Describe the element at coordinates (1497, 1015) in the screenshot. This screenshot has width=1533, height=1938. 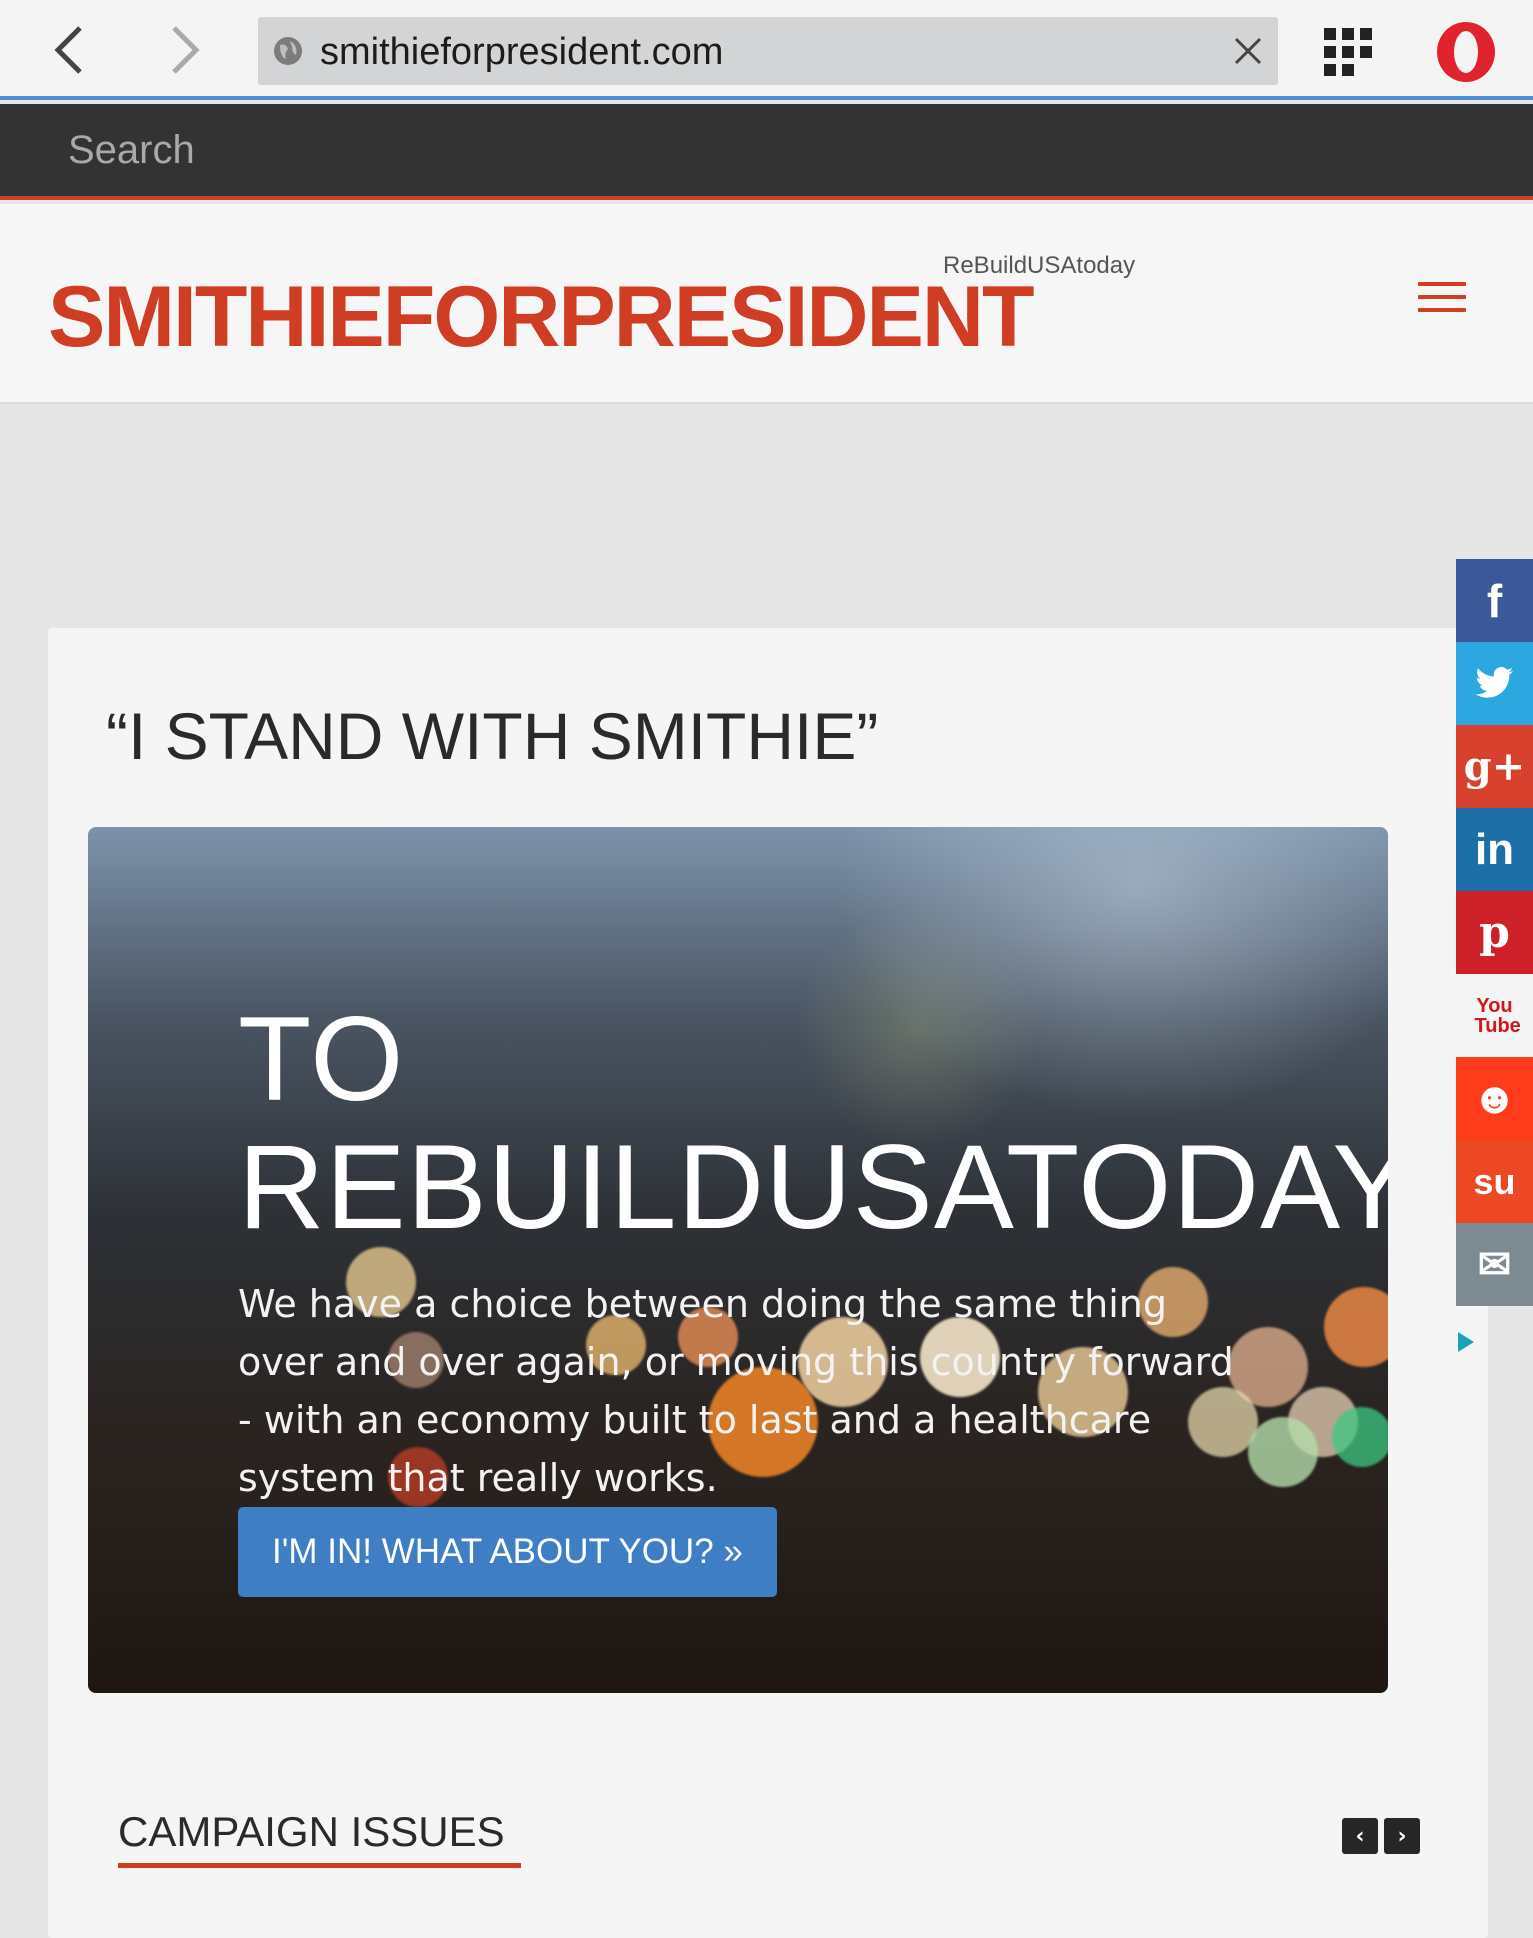
I see `youtube-icon: You Tube` at that location.